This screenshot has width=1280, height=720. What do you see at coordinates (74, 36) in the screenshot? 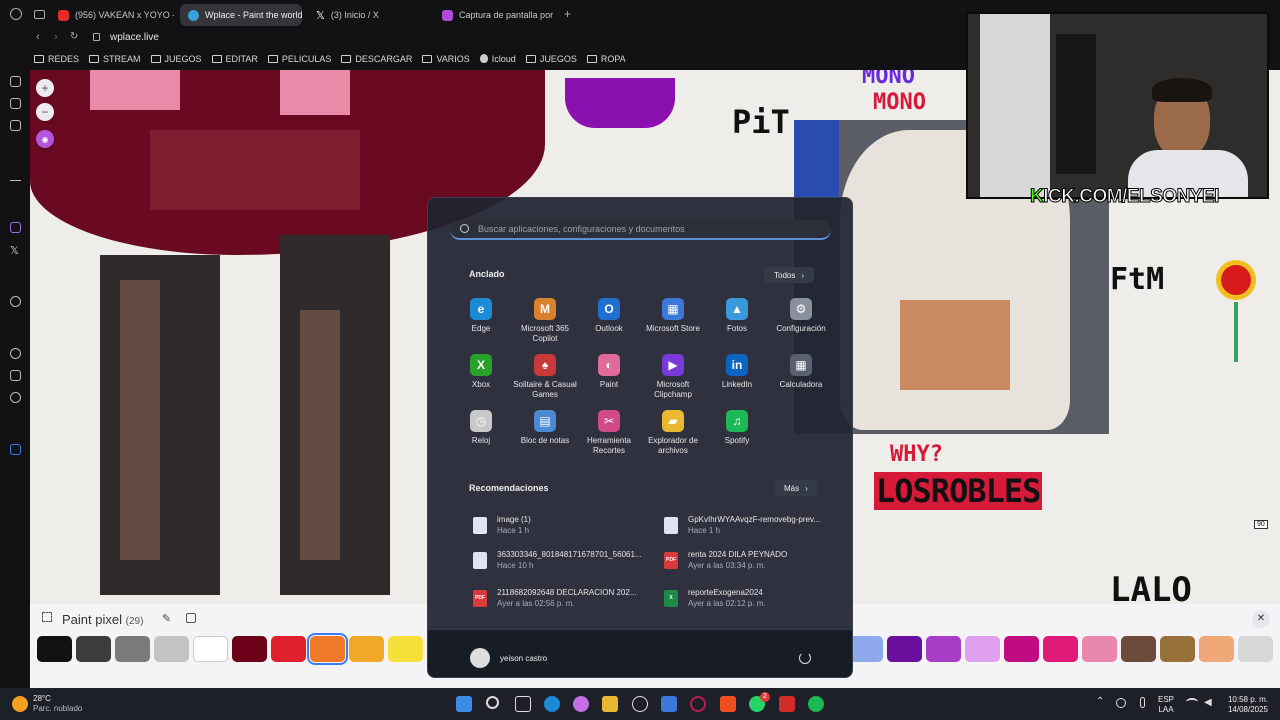
I see `reload-icon: ↻` at bounding box center [74, 36].